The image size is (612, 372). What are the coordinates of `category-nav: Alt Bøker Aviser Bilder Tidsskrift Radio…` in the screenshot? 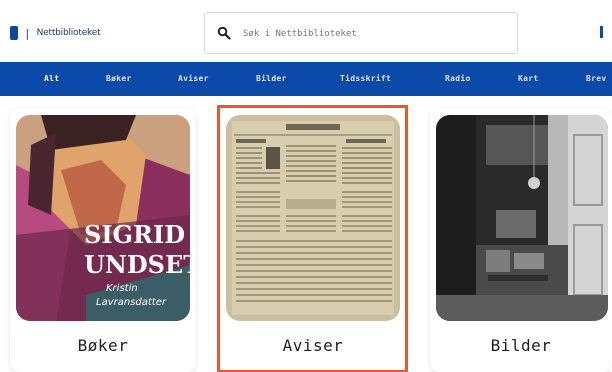 It's located at (306, 79).